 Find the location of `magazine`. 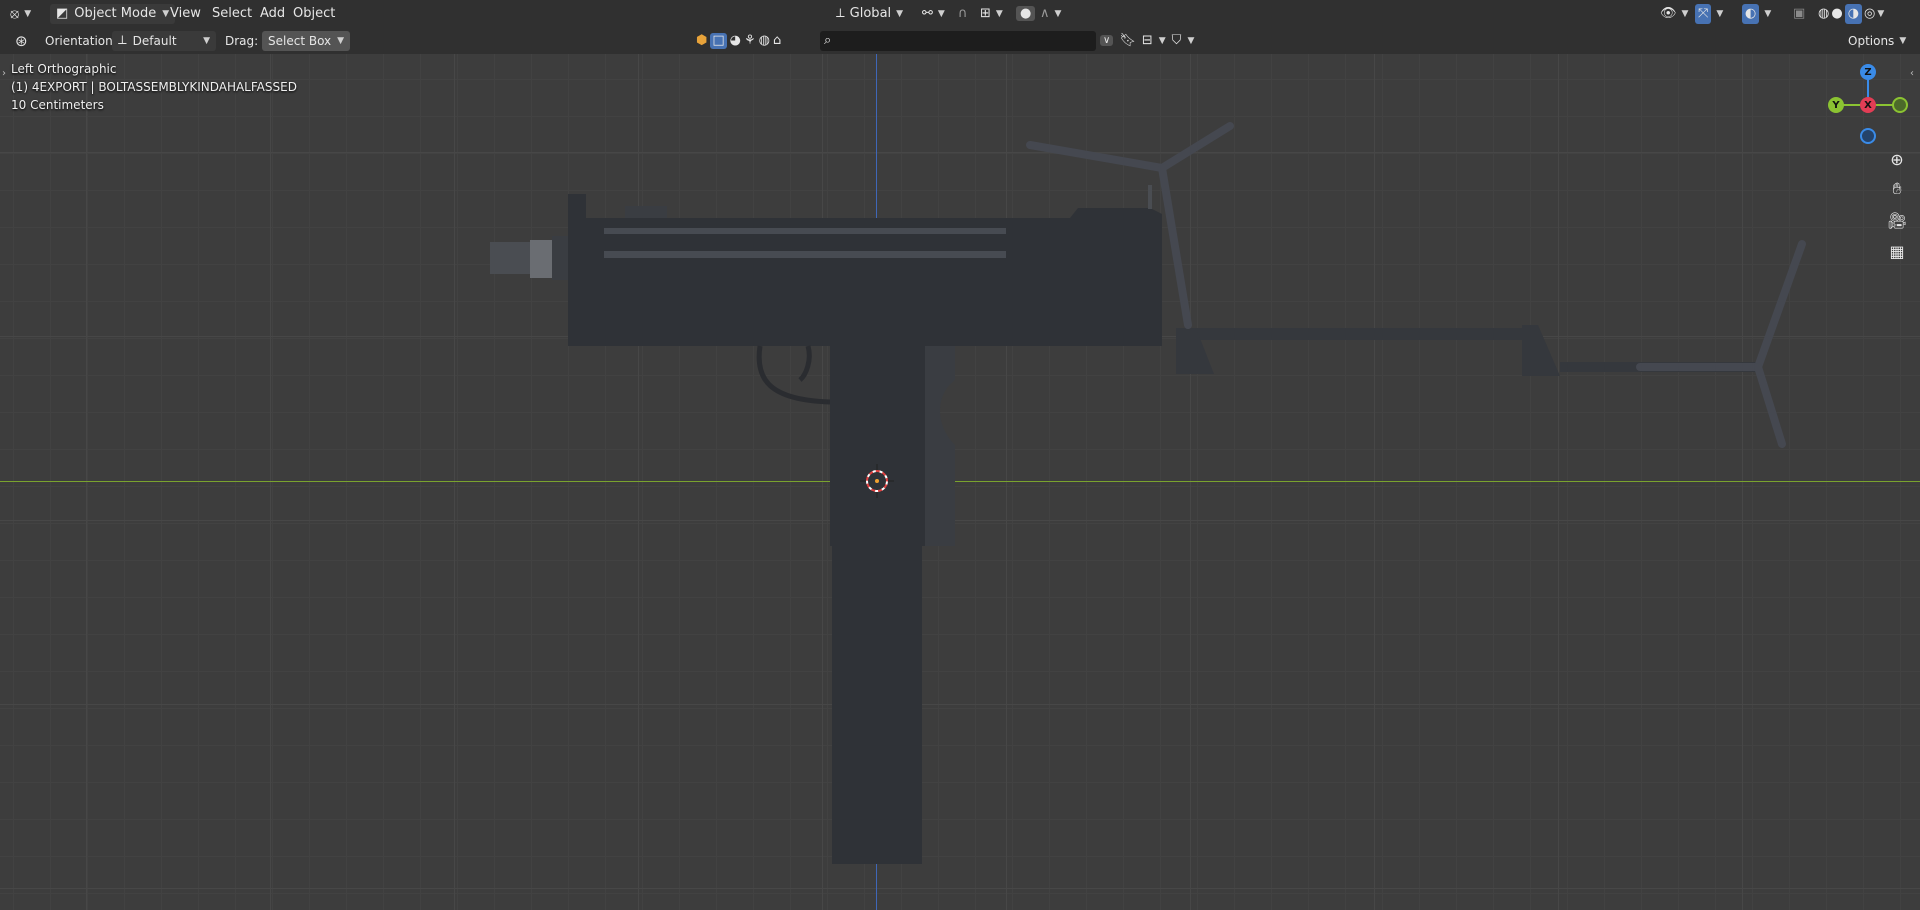

magazine is located at coordinates (877, 705).